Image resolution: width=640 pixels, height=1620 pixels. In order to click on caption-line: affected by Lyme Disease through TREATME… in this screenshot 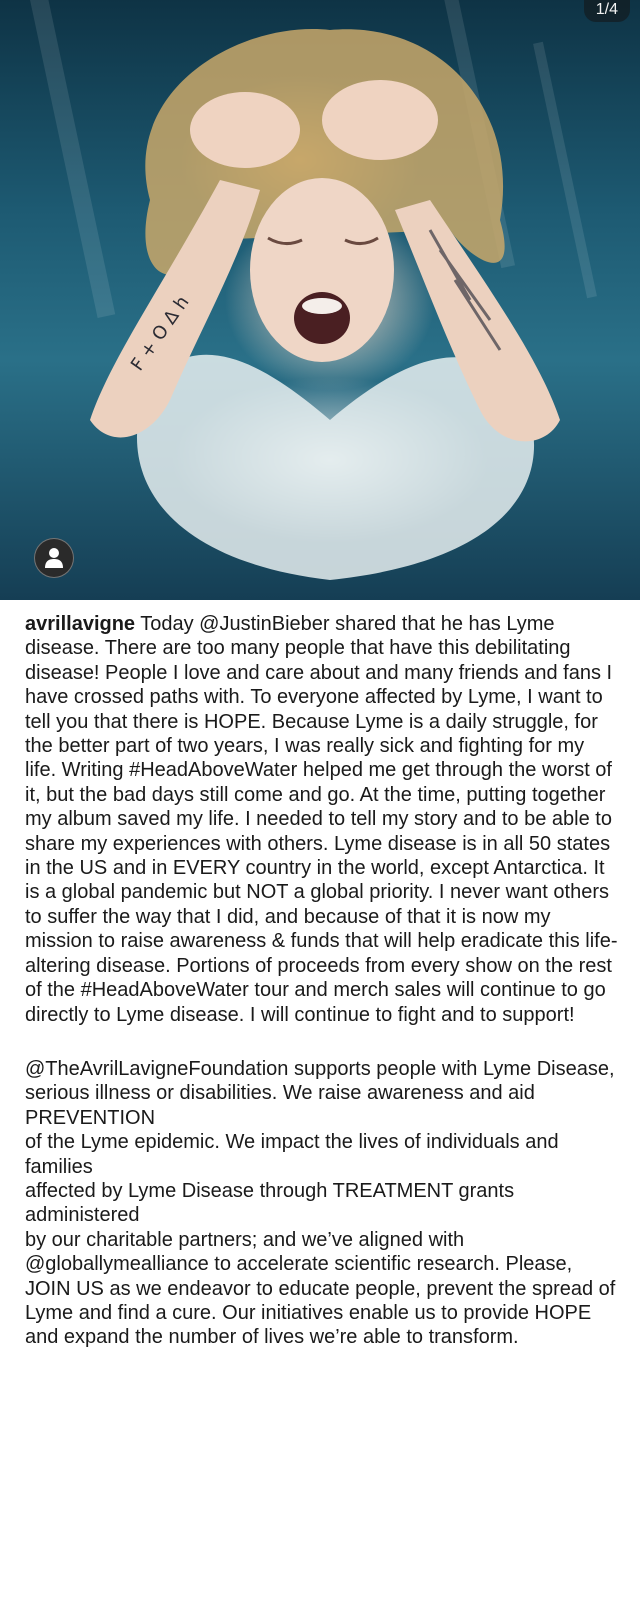, I will do `click(270, 1203)`.